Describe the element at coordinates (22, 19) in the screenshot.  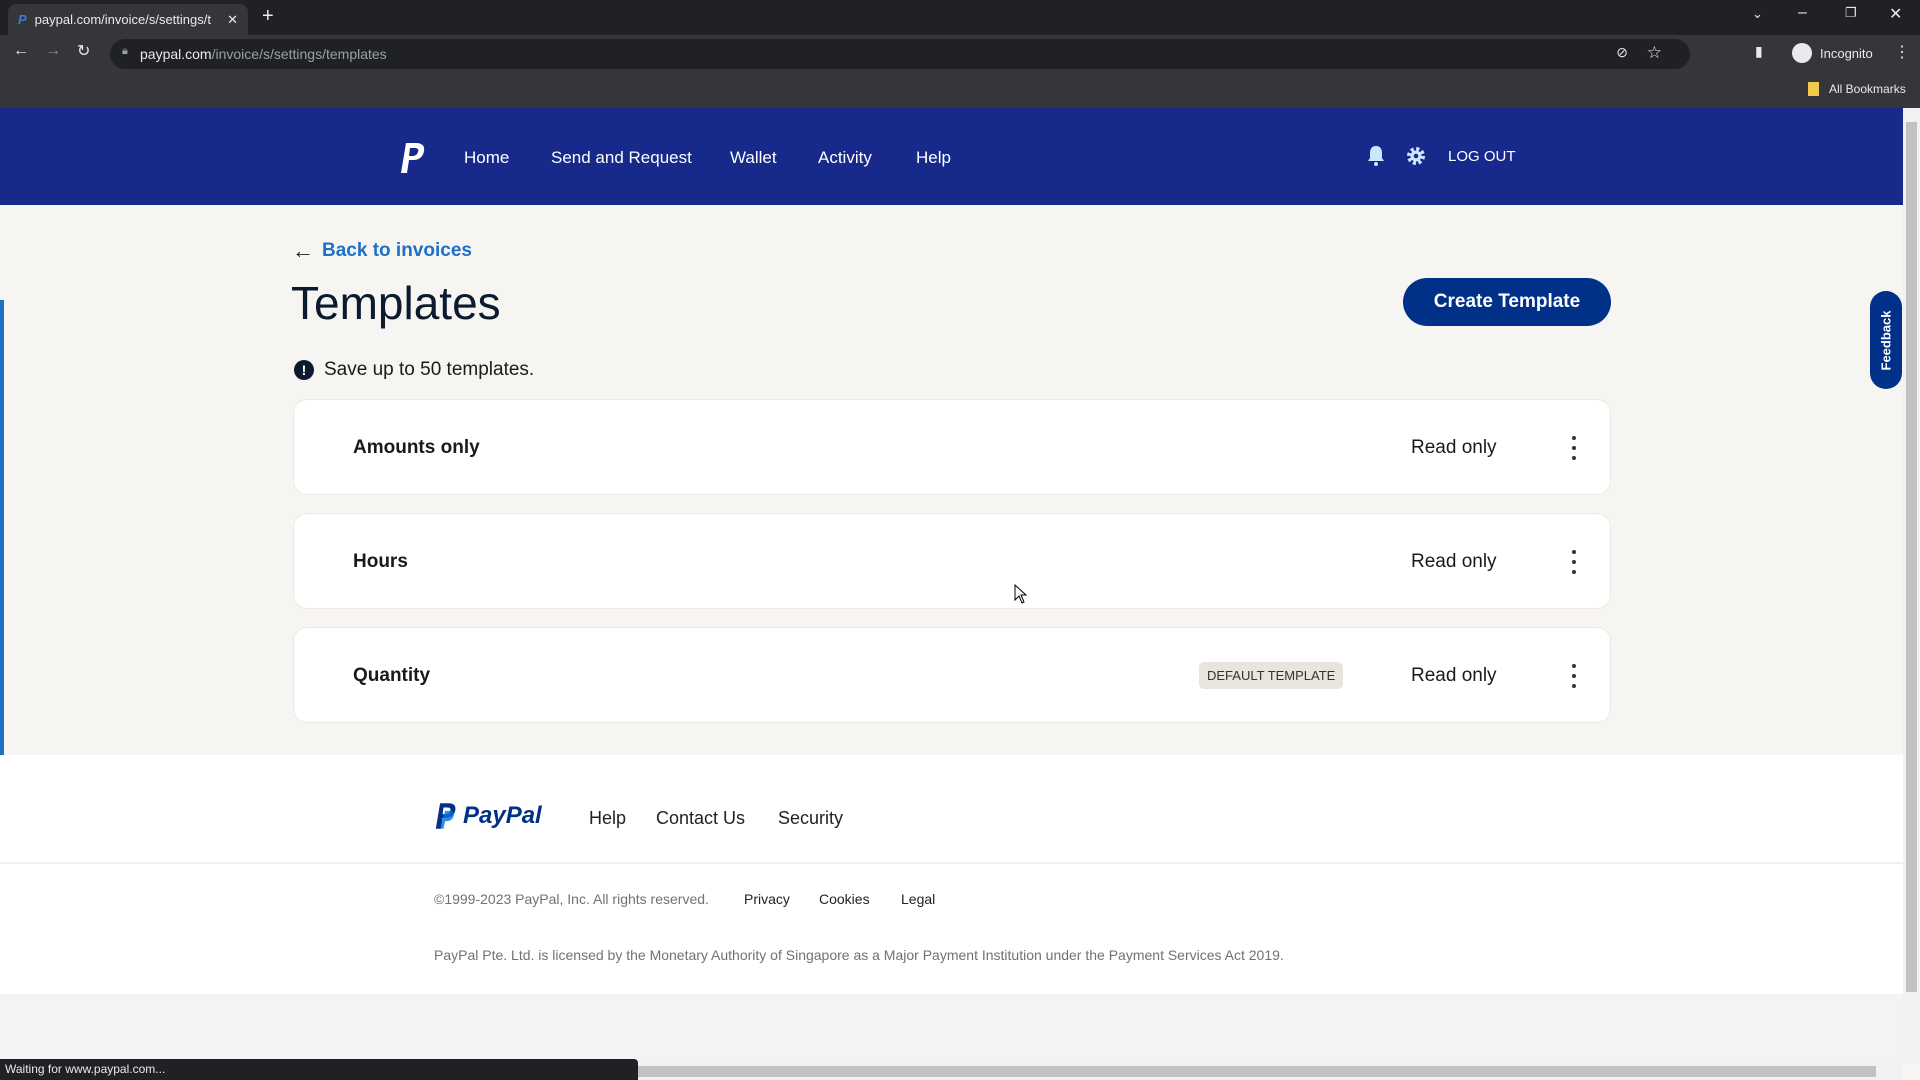
I see `paypal-favicon: P` at that location.